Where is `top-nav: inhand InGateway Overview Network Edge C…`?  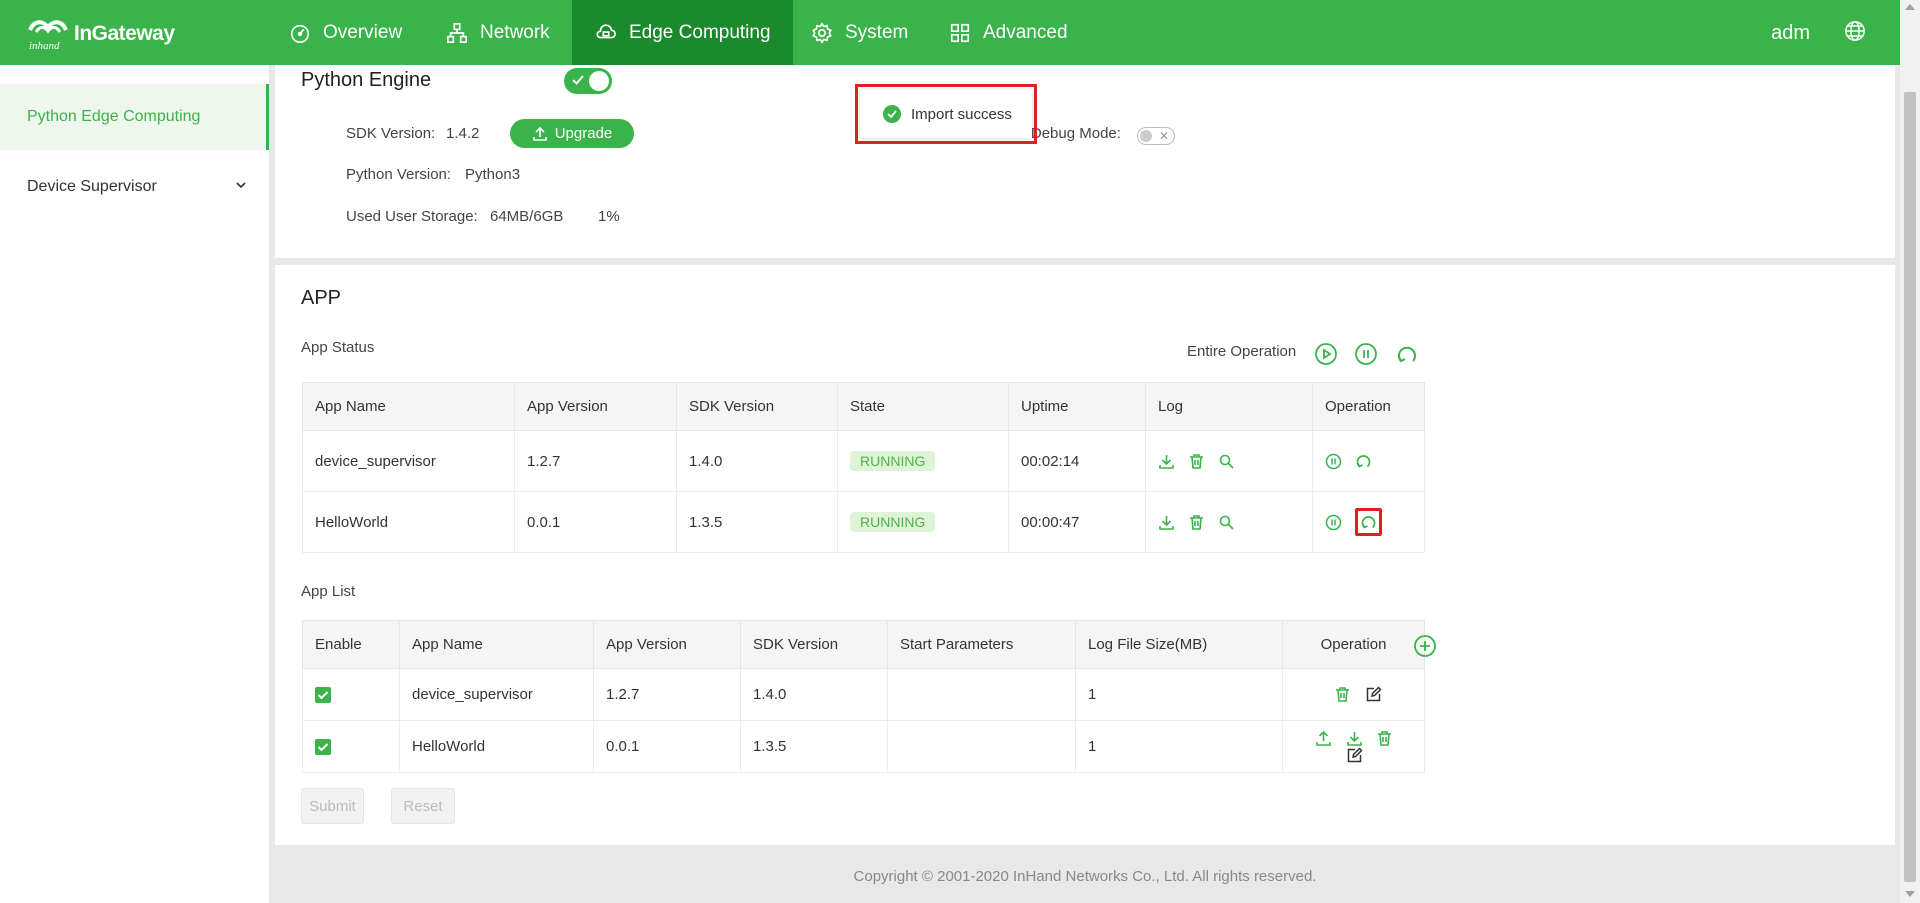
top-nav: inhand InGateway Overview Network Edge C… is located at coordinates (950, 32).